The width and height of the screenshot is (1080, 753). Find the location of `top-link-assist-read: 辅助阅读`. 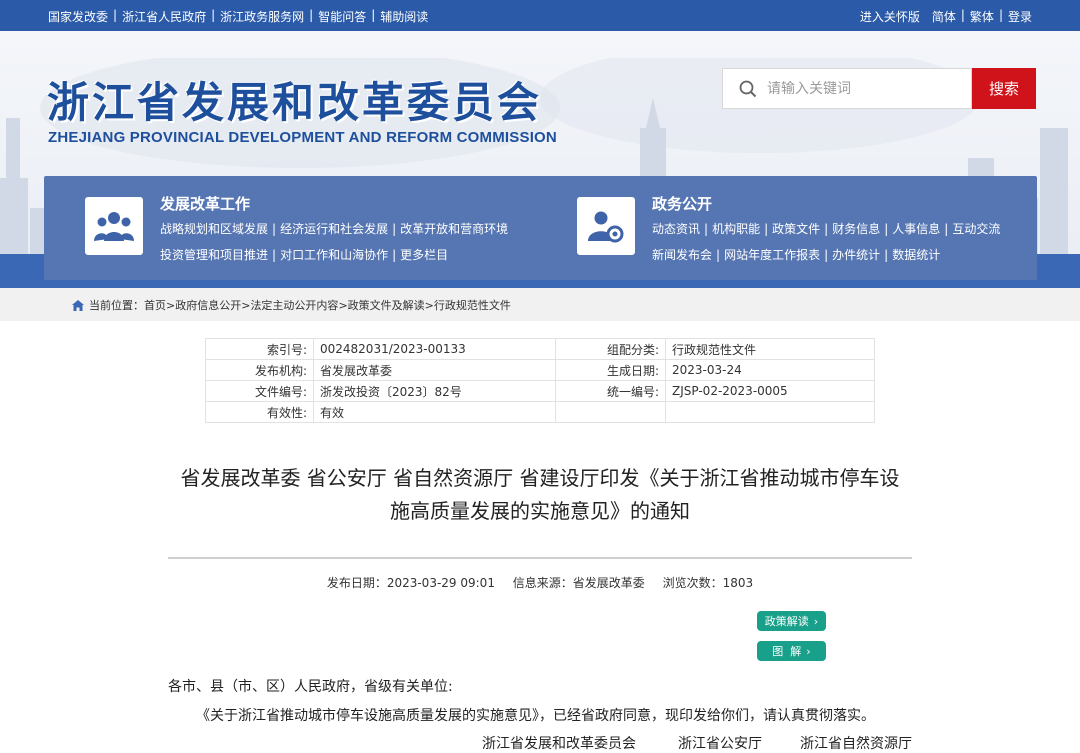

top-link-assist-read: 辅助阅读 is located at coordinates (404, 16).